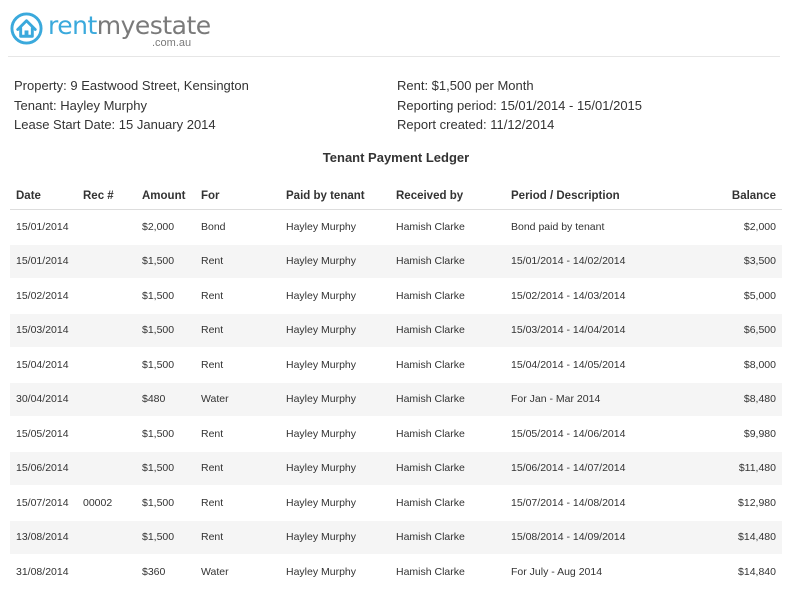  I want to click on column-header-amount: Amount, so click(165, 196).